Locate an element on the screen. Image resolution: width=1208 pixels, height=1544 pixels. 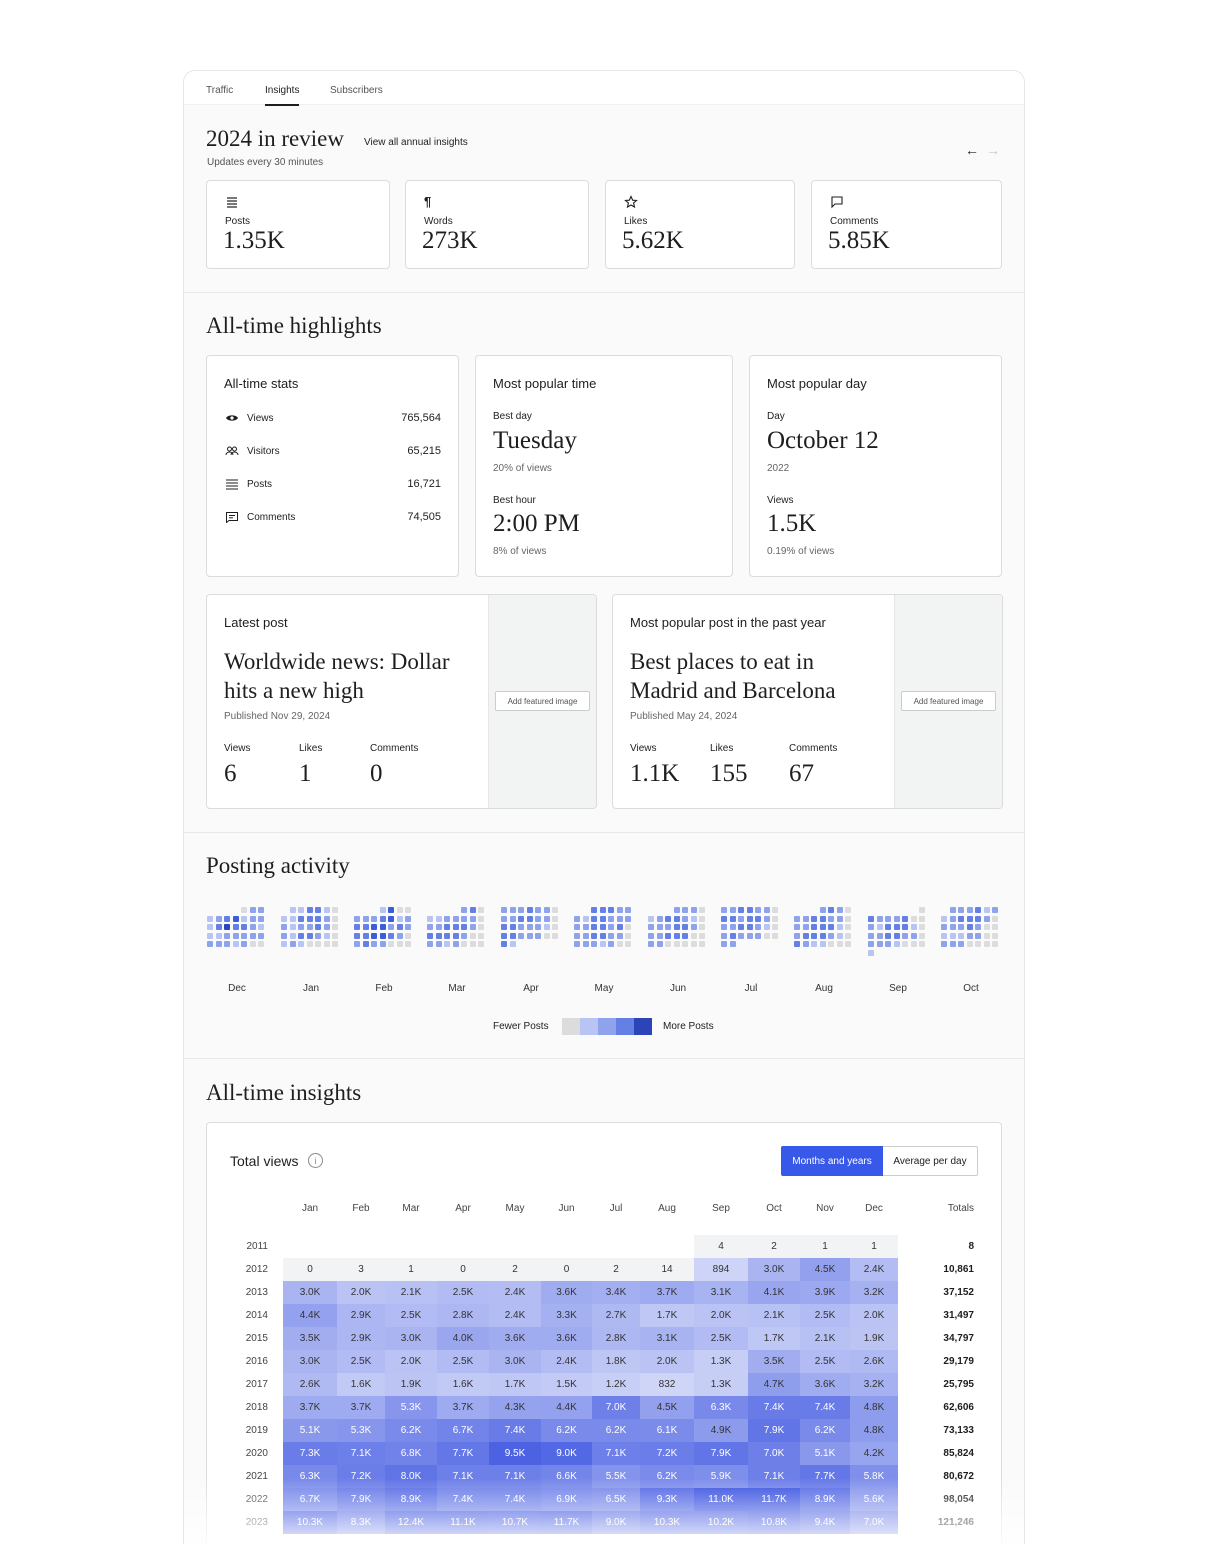
views-cell: 2 is located at coordinates (515, 1269).